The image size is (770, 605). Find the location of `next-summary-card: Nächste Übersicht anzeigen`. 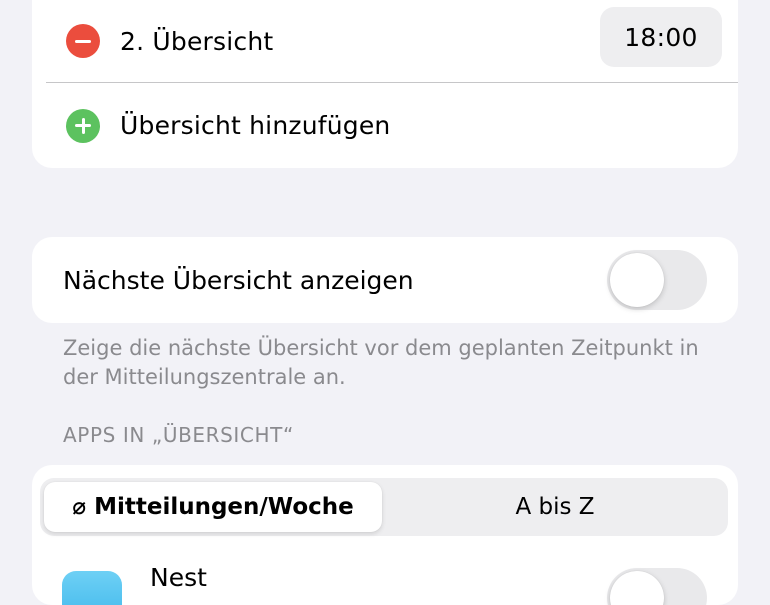

next-summary-card: Nächste Übersicht anzeigen is located at coordinates (385, 280).